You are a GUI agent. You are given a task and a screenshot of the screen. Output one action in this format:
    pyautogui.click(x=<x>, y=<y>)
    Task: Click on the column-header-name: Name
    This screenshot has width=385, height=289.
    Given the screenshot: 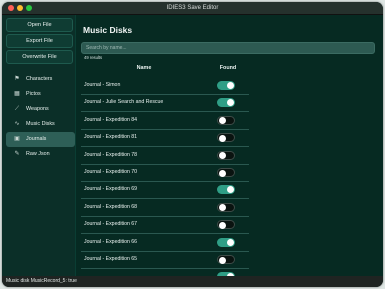 What is the action you would take?
    pyautogui.click(x=144, y=68)
    